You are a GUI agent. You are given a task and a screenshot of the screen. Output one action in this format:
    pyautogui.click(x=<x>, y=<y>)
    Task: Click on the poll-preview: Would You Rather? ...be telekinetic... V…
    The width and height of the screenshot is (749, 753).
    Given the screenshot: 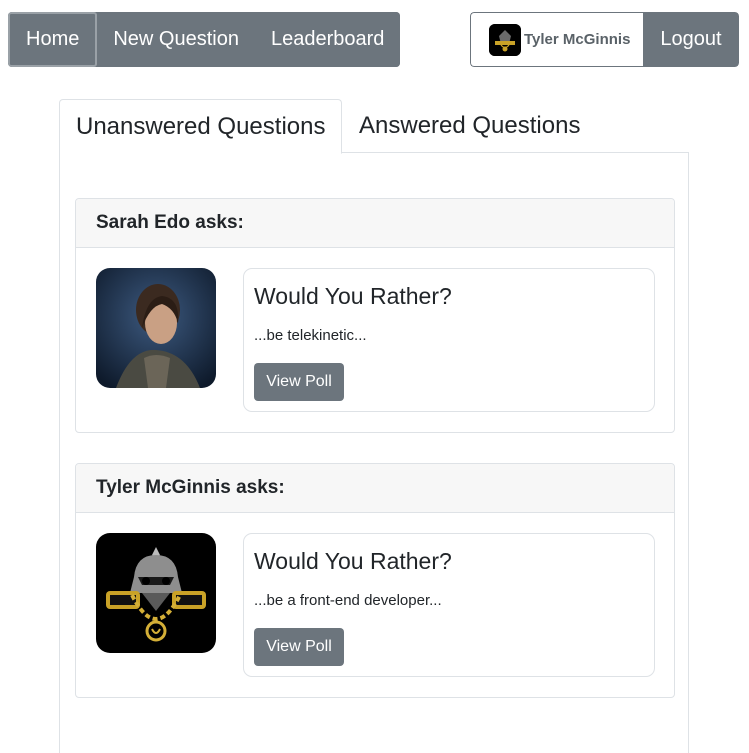 What is the action you would take?
    pyautogui.click(x=449, y=340)
    